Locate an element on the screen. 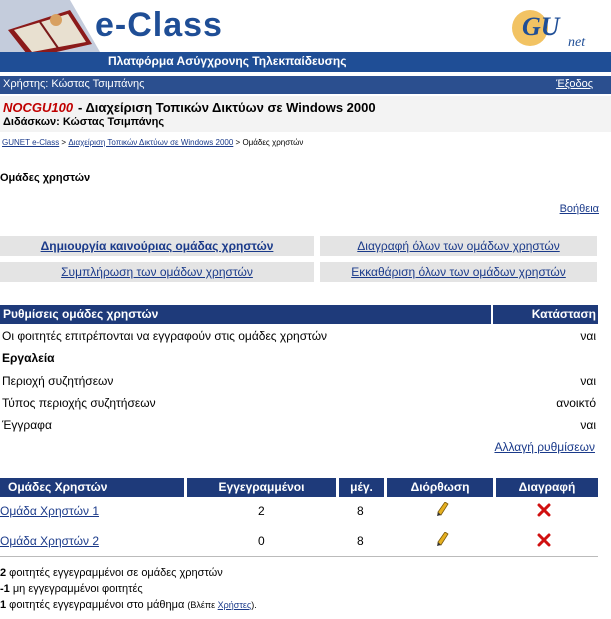 Image resolution: width=611 pixels, height=619 pixels. breadcrumb-current: Ομάδες χρηστών is located at coordinates (273, 142).